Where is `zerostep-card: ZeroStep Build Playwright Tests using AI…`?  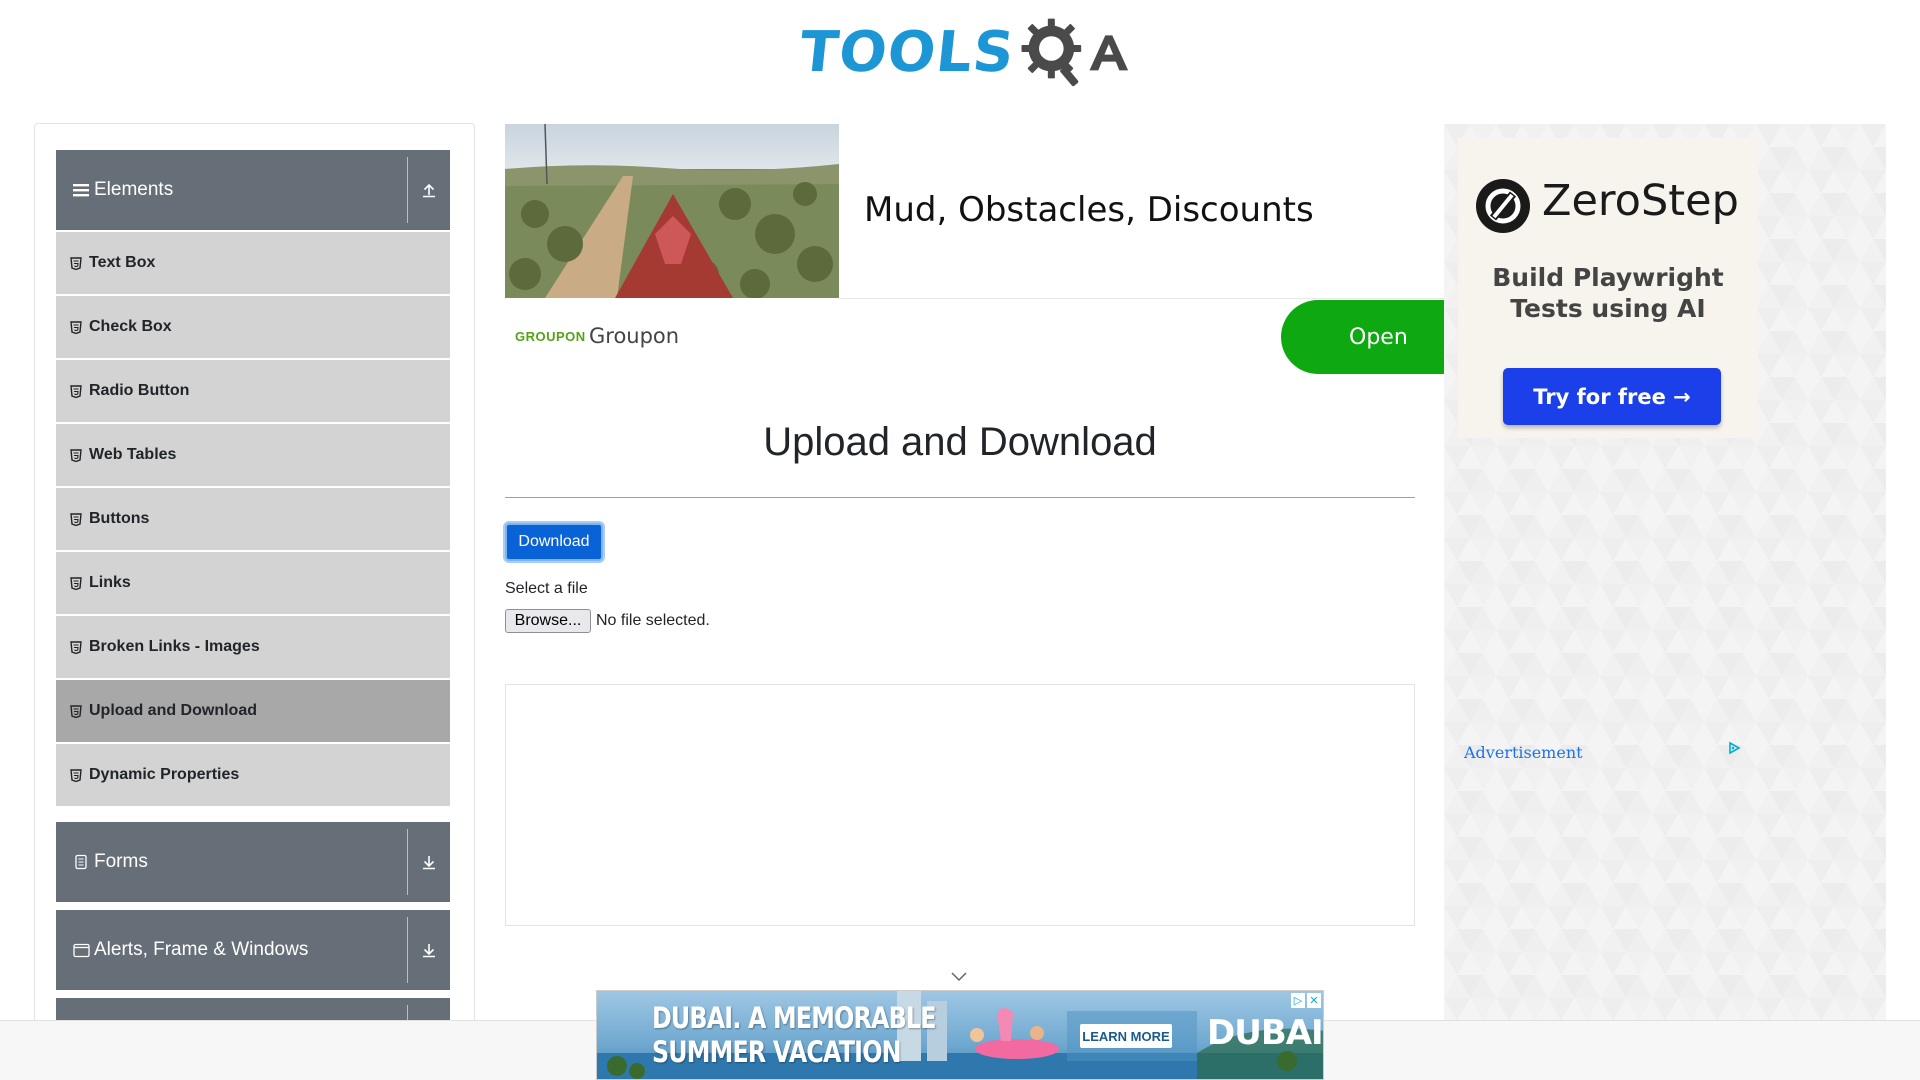 zerostep-card: ZeroStep Build Playwright Tests using AI… is located at coordinates (1608, 288).